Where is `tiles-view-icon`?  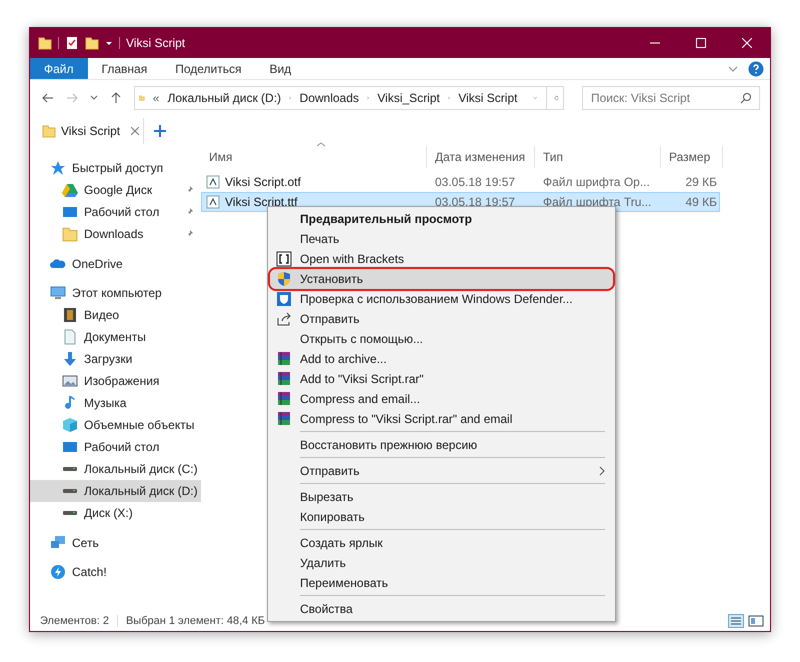
tiles-view-icon is located at coordinates (756, 621).